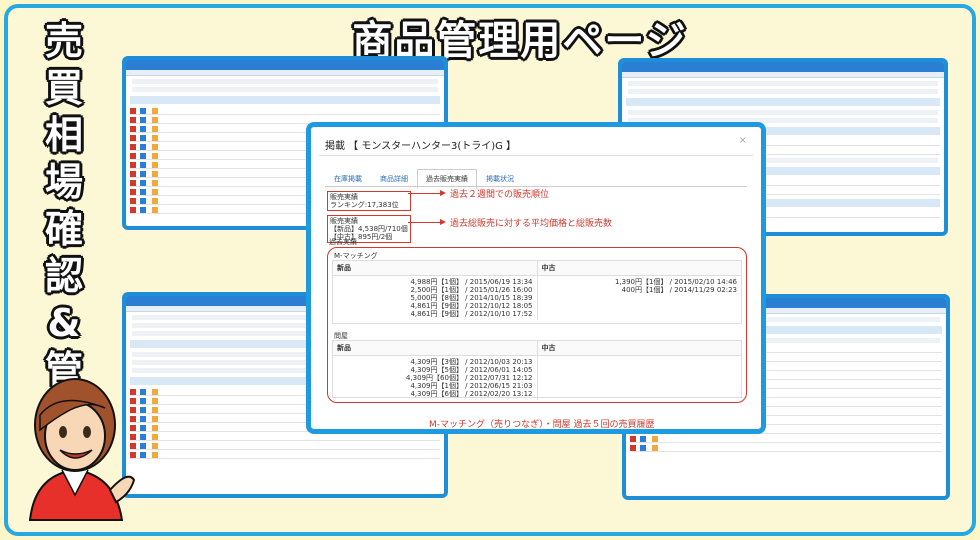 This screenshot has height=540, width=980. What do you see at coordinates (344, 348) in the screenshot?
I see `tonya-header-new: 新品` at bounding box center [344, 348].